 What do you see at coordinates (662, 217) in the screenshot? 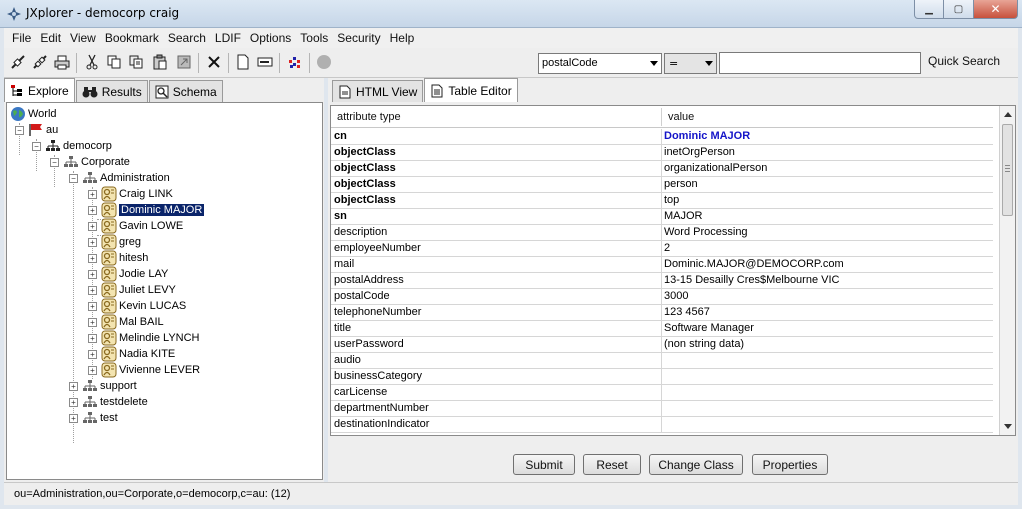
I see `table-row: sn MAJOR` at bounding box center [662, 217].